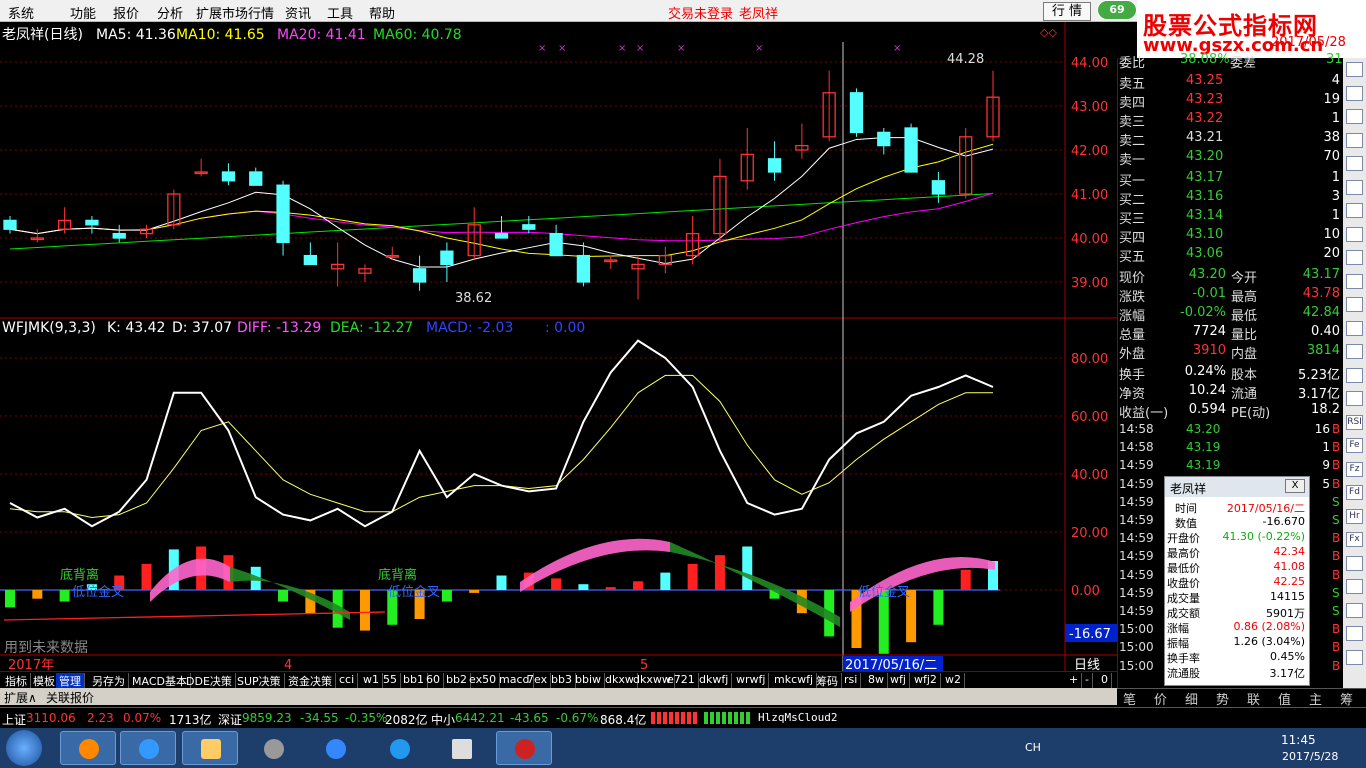  What do you see at coordinates (70, 697) in the screenshot?
I see `extend-tab: 关联报价` at bounding box center [70, 697].